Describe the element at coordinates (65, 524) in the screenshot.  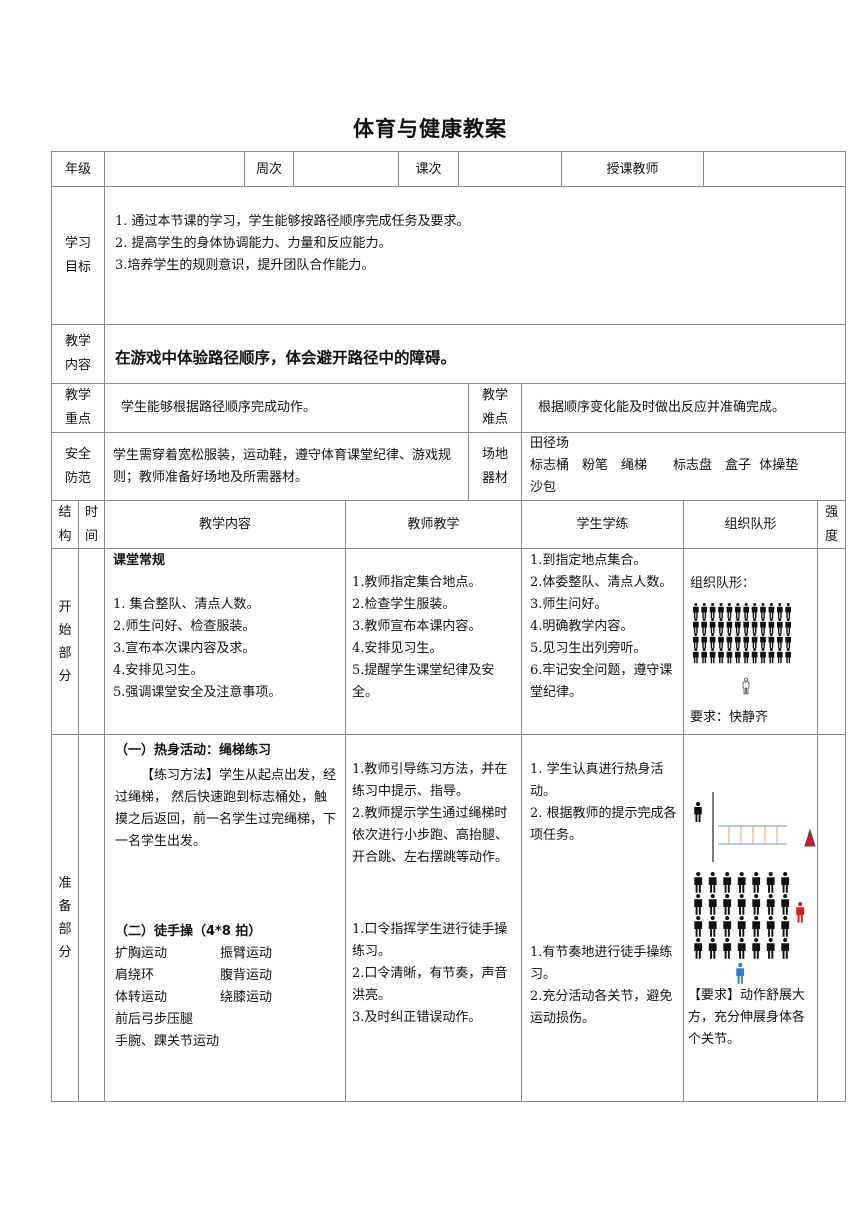
I see `col-structure: 结构` at that location.